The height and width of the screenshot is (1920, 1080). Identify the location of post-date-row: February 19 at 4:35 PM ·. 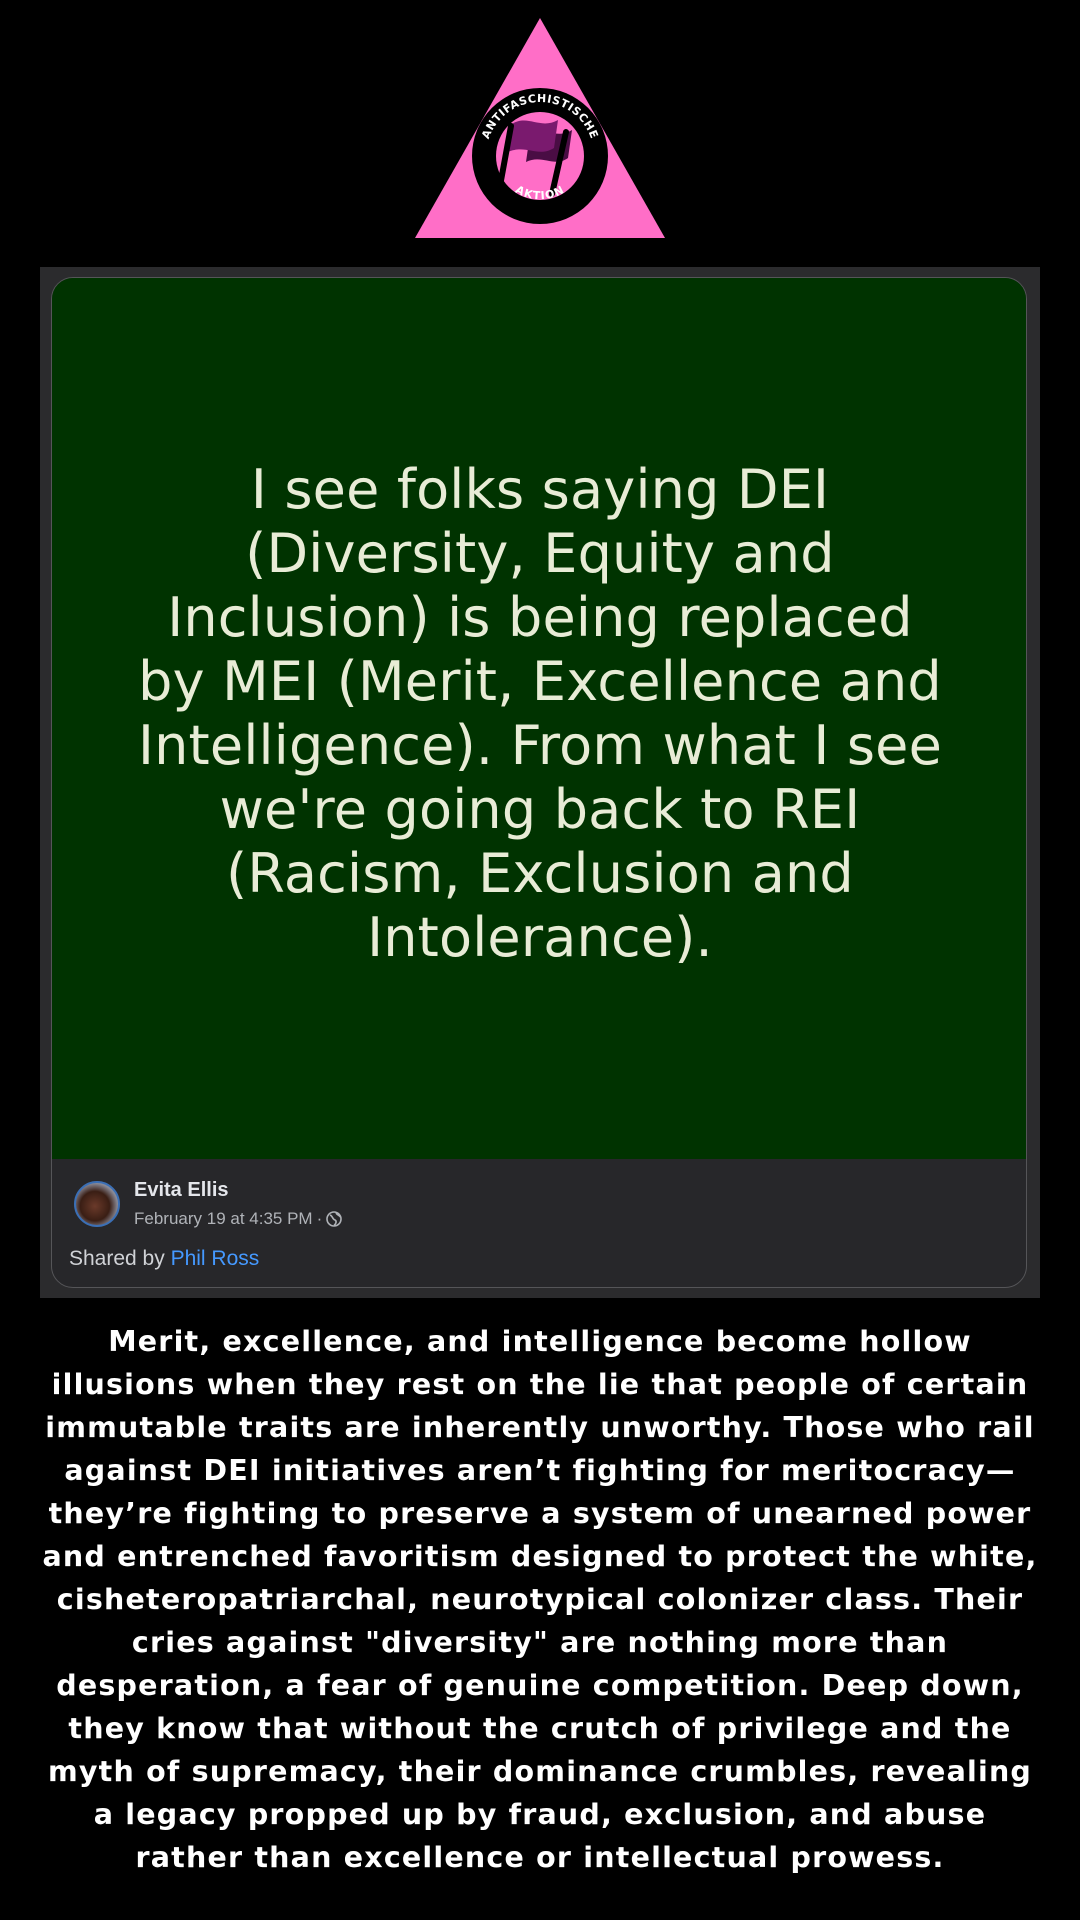
(238, 1219).